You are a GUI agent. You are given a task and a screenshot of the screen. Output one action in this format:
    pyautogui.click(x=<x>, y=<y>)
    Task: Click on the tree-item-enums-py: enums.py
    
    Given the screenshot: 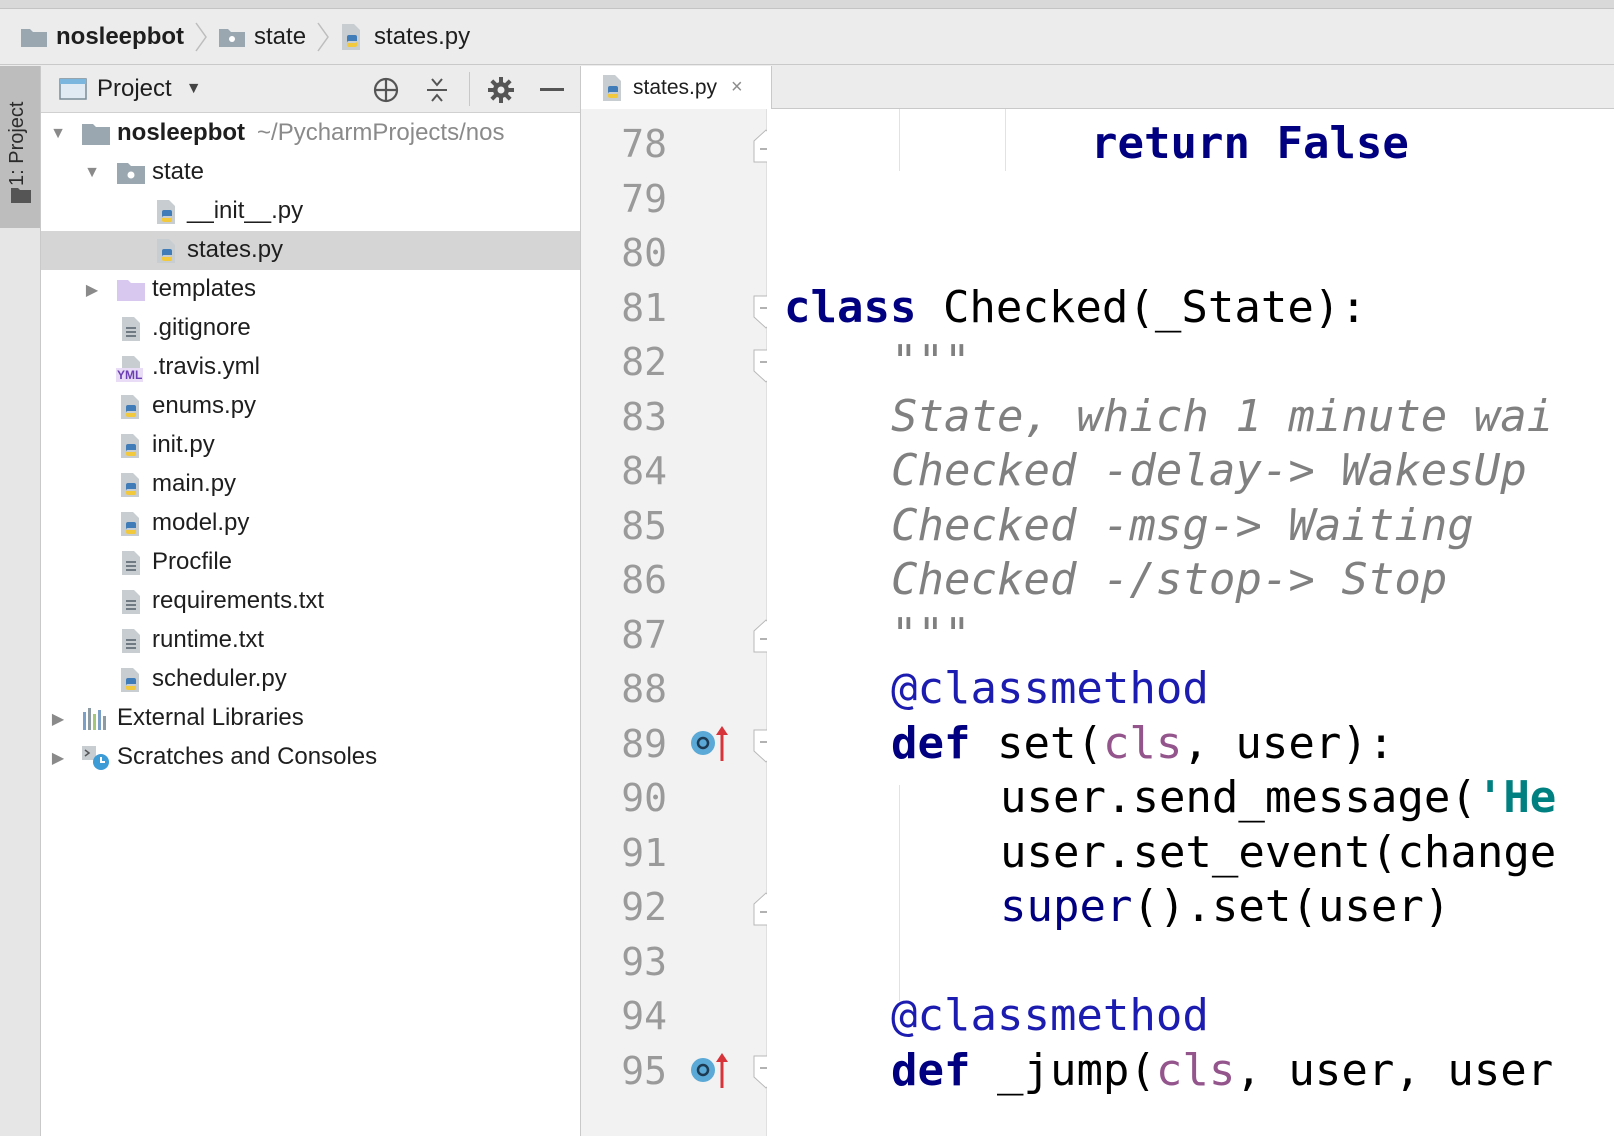 What is the action you would take?
    pyautogui.click(x=310, y=406)
    